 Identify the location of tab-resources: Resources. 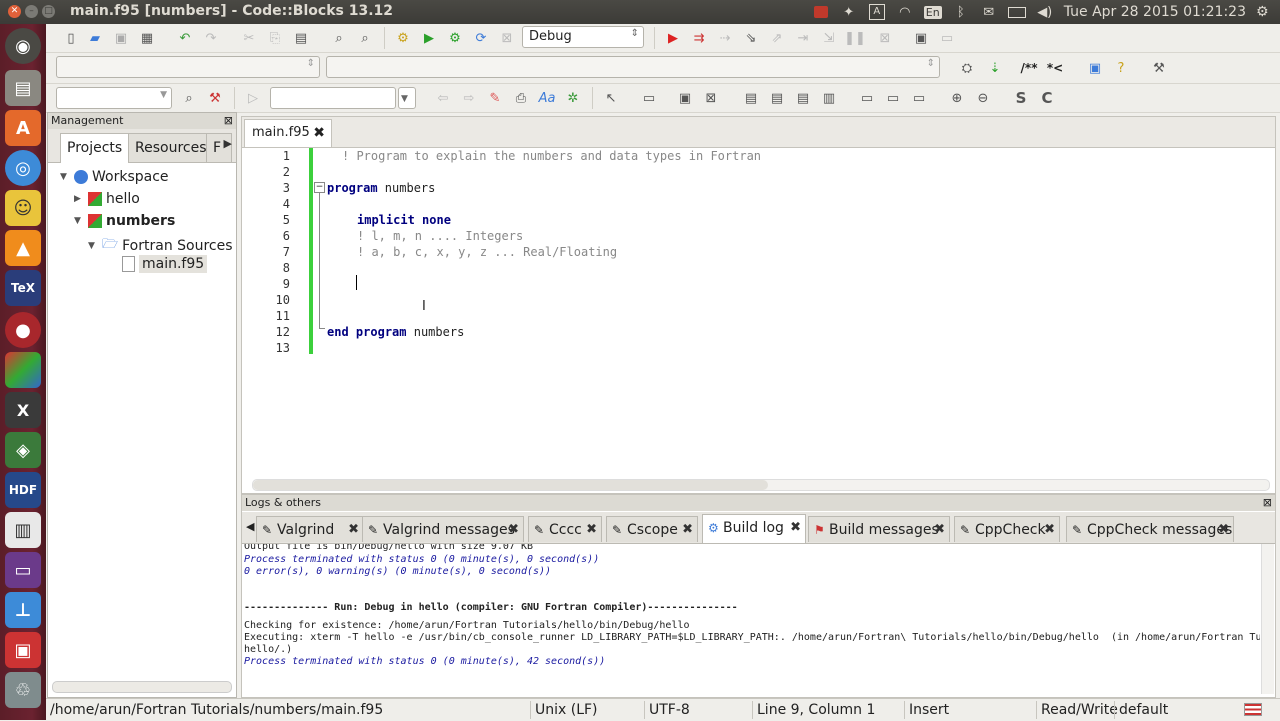
(171, 147).